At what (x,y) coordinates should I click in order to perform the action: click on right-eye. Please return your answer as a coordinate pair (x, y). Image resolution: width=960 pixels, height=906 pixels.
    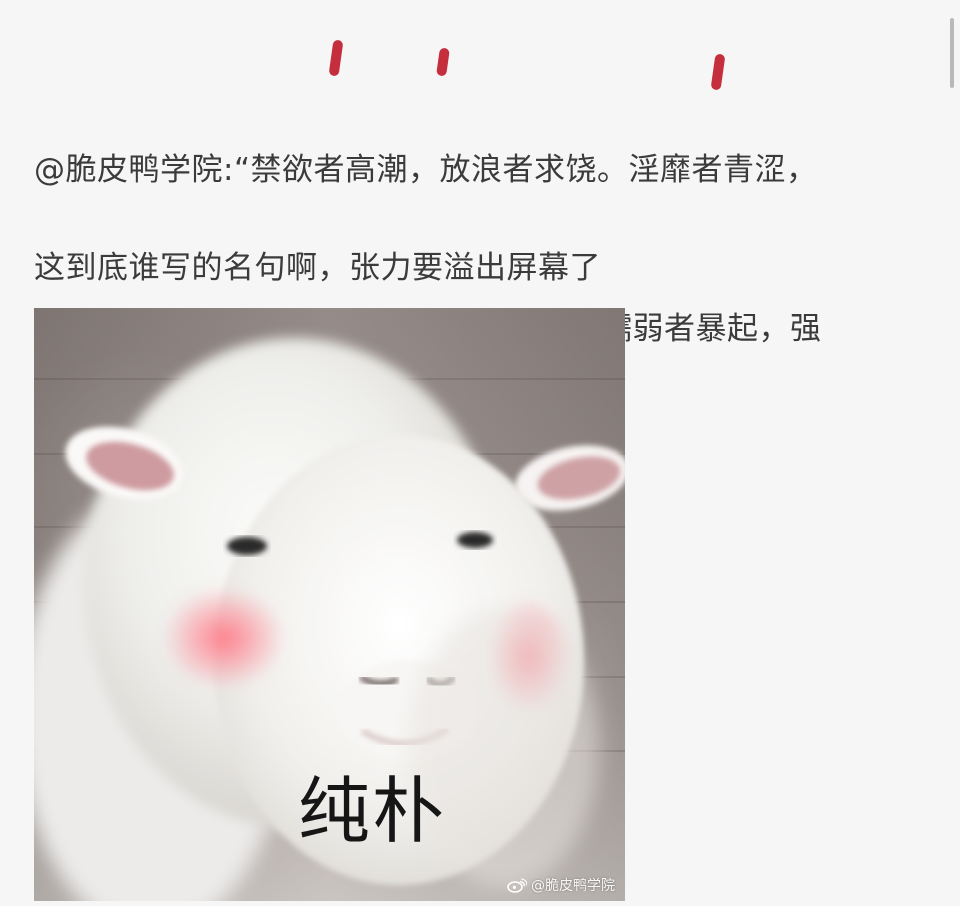
    Looking at the image, I should click on (475, 540).